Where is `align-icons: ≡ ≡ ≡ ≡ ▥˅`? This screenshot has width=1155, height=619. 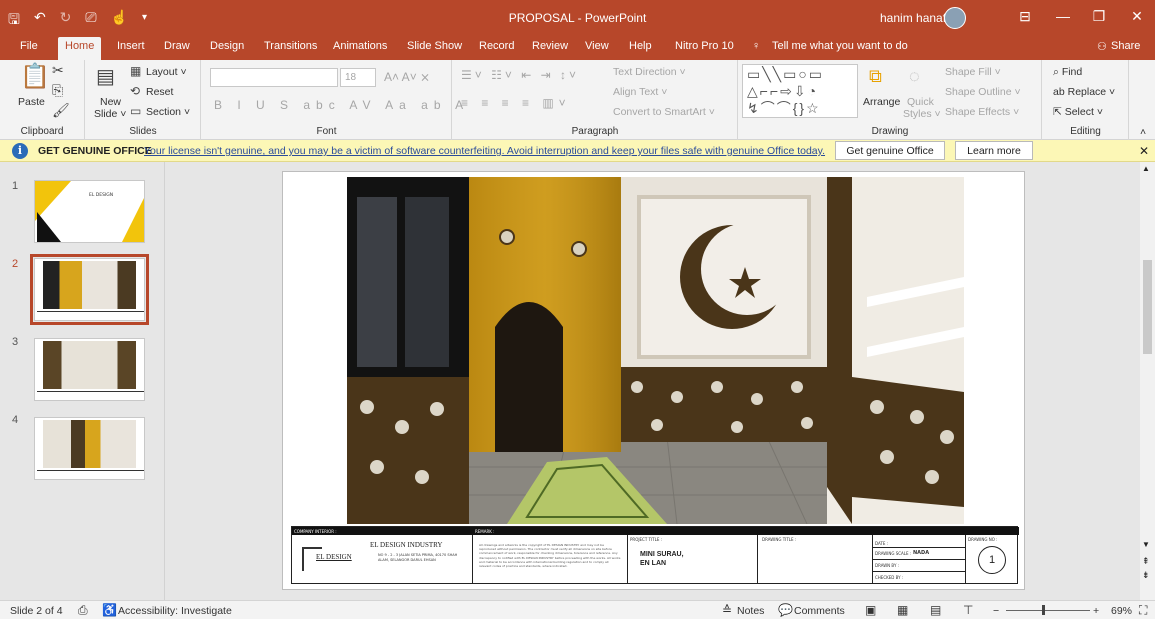
align-icons: ≡ ≡ ≡ ≡ ▥˅ is located at coordinates (516, 103).